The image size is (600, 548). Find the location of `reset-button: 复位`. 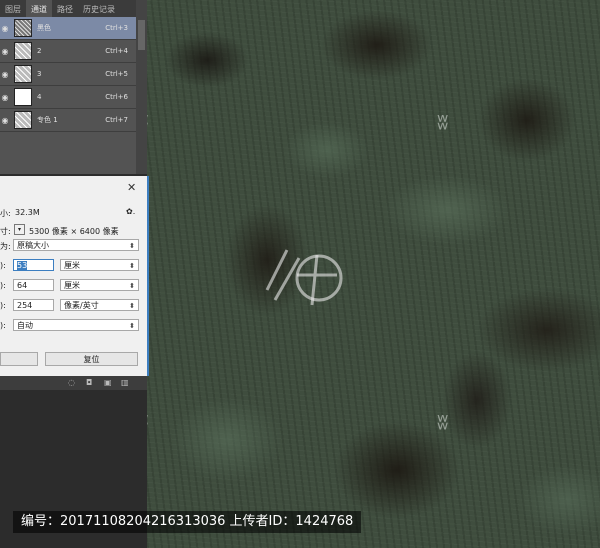

reset-button: 复位 is located at coordinates (91, 359).